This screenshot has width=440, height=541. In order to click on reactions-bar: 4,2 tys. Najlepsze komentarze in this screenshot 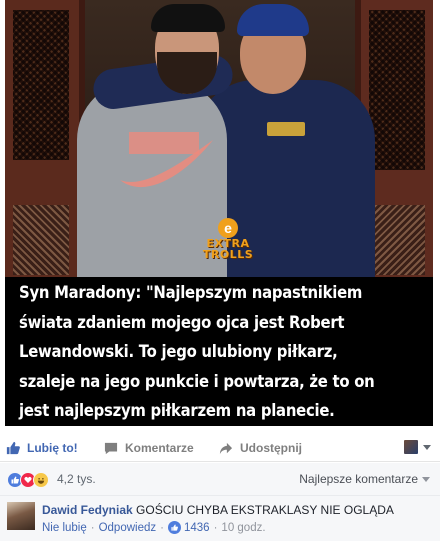, I will do `click(220, 479)`.